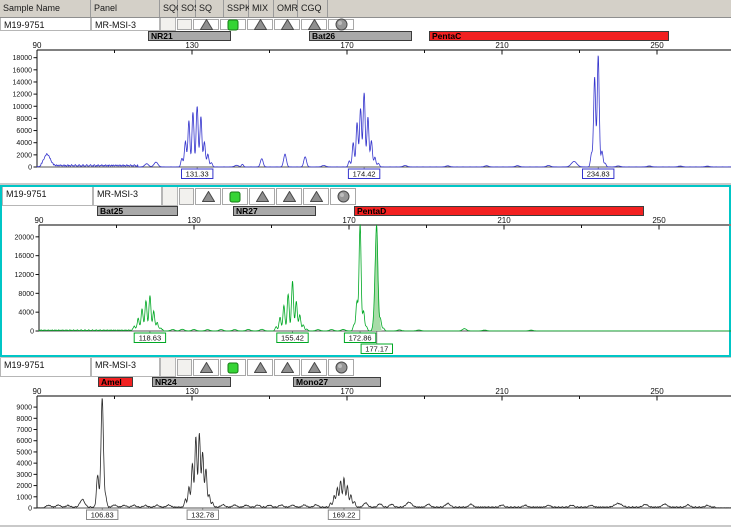  What do you see at coordinates (194, 220) in the screenshot?
I see `x-tick-label: 130` at bounding box center [194, 220].